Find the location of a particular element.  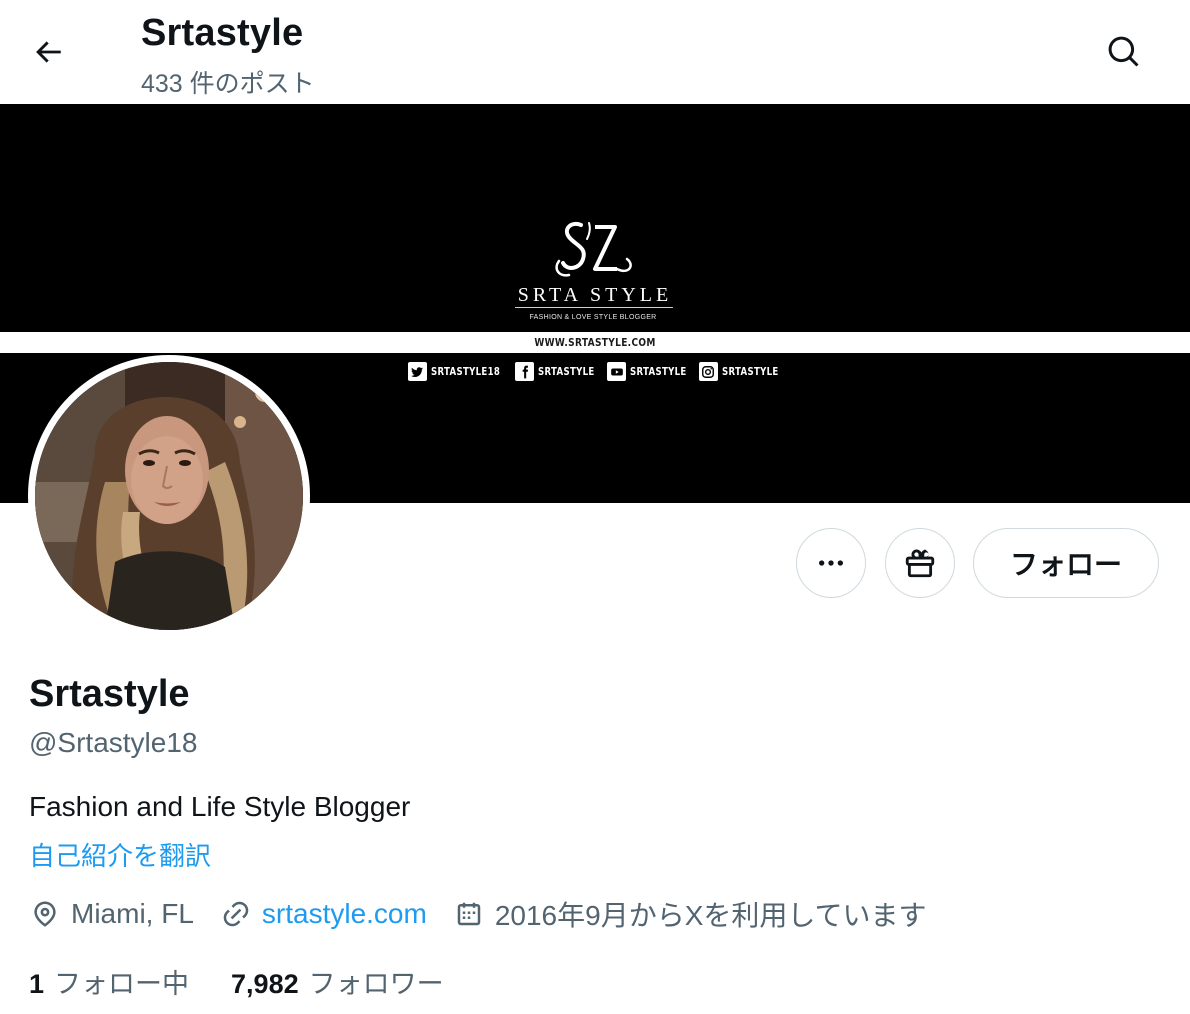

social-youtube: SRTASTYLE is located at coordinates (648, 371).